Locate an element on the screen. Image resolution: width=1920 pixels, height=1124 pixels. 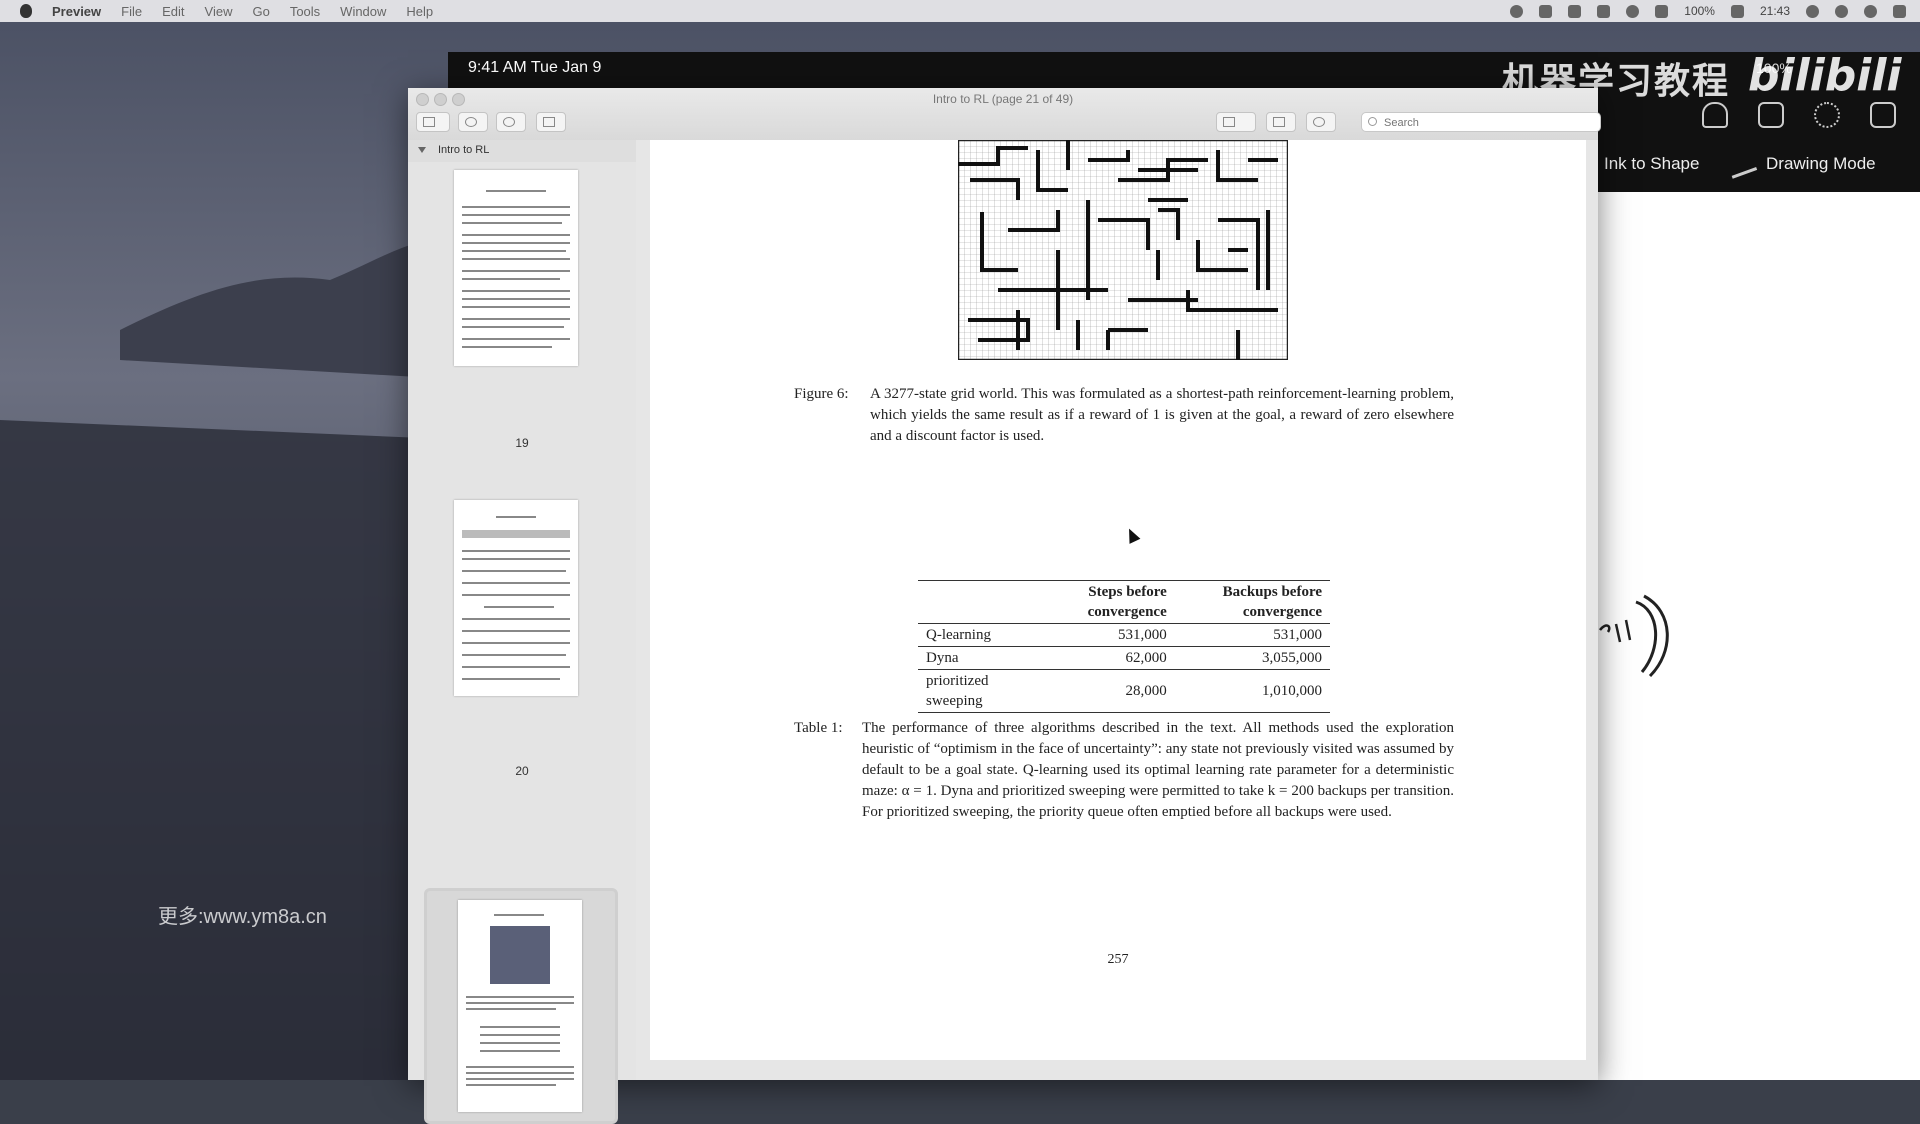
bilibili-logo: bilibili is located at coordinates (1825, 75).